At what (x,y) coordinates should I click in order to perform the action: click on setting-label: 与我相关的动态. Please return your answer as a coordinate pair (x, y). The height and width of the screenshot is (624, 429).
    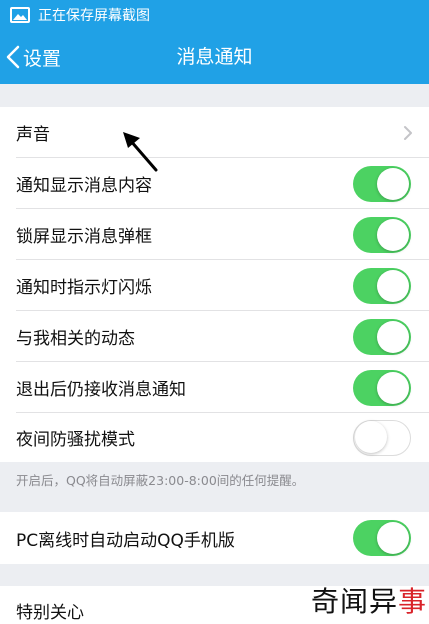
    Looking at the image, I should click on (75, 339).